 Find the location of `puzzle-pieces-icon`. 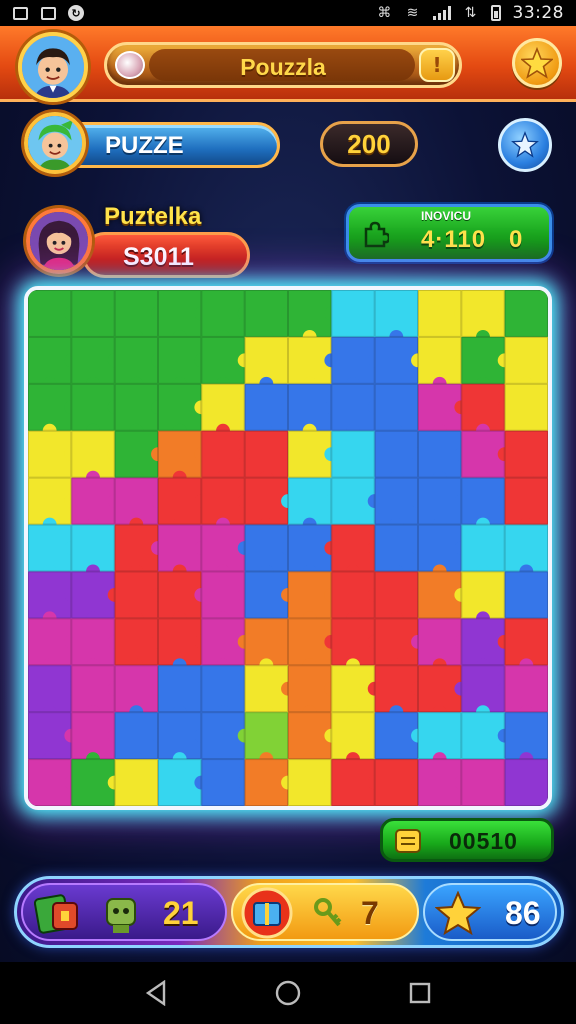

puzzle-pieces-icon is located at coordinates (55, 914).